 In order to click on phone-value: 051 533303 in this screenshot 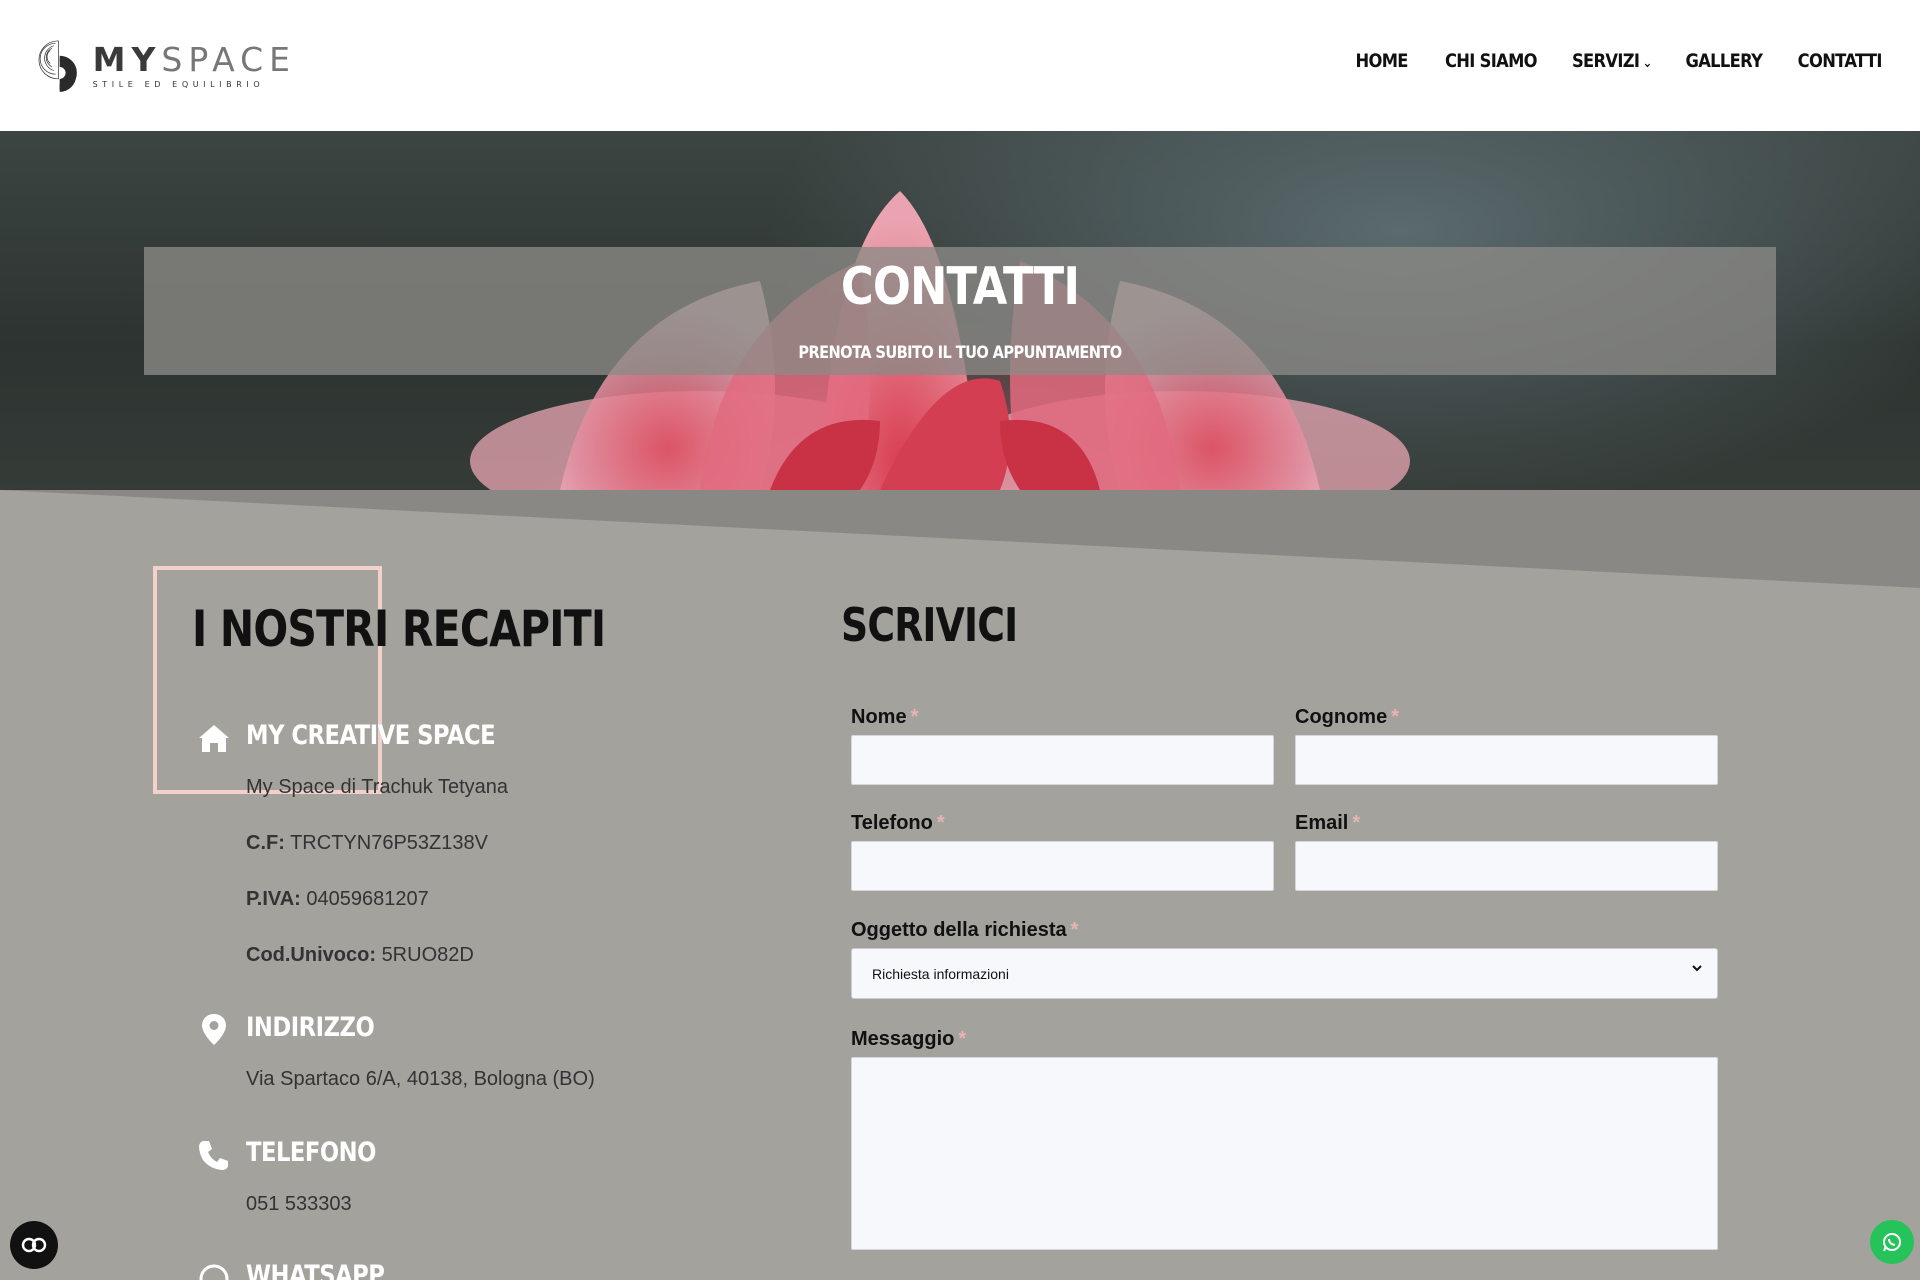, I will do `click(299, 1204)`.